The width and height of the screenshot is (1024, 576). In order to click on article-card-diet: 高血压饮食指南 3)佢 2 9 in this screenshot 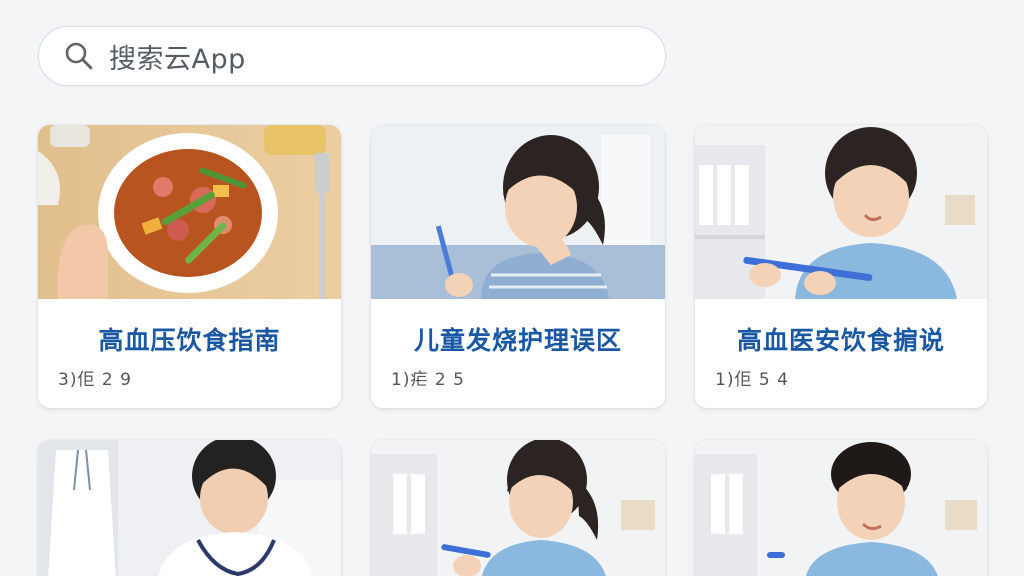, I will do `click(189, 266)`.